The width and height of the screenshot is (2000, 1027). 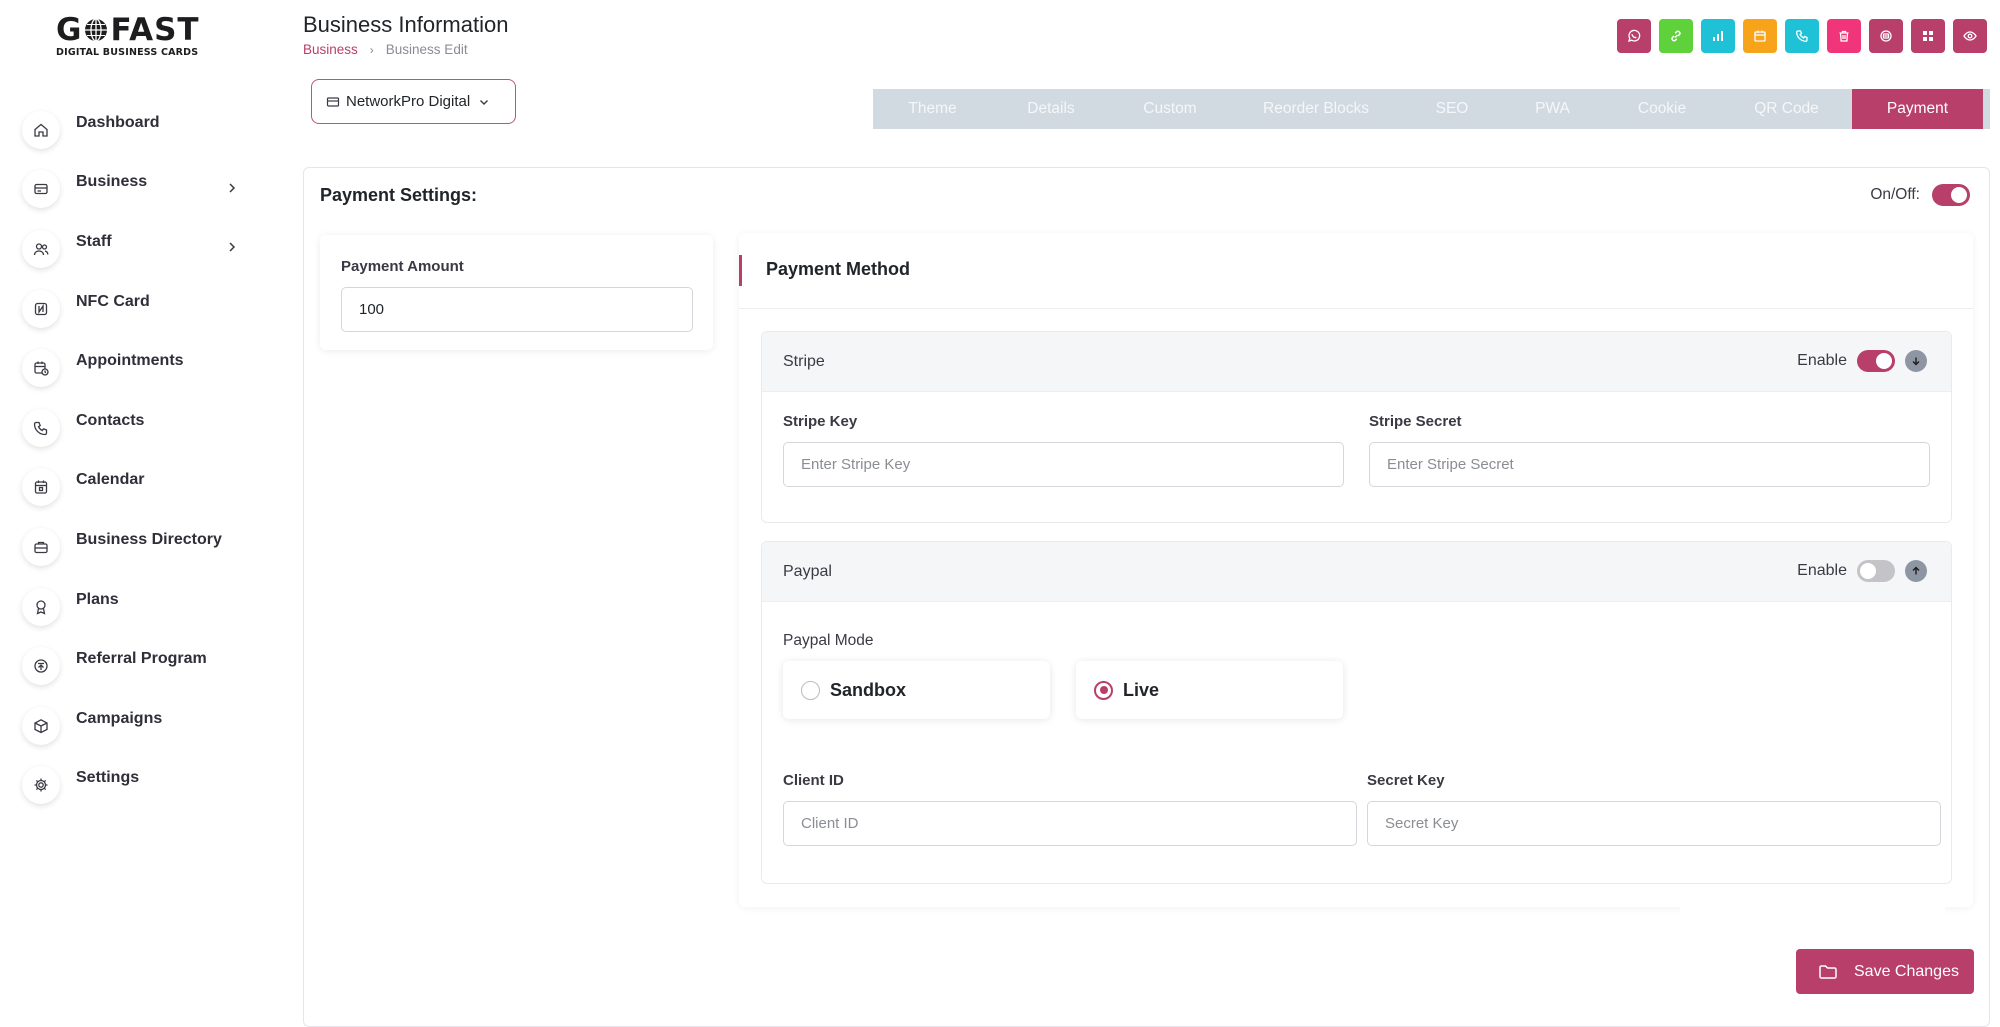 I want to click on sidebar-item-business: Business, so click(x=137, y=186).